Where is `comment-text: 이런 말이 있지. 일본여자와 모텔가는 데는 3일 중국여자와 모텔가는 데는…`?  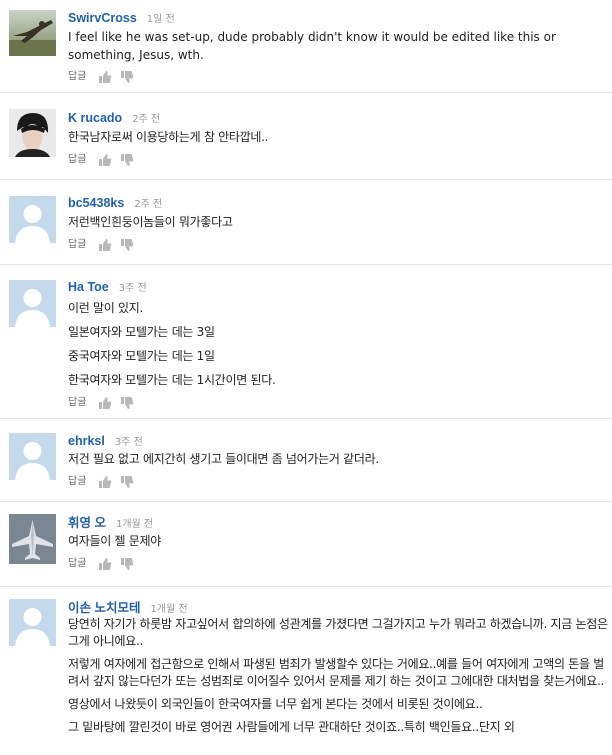
comment-text: 이런 말이 있지. 일본여자와 모텔가는 데는 3일 중국여자와 모텔가는 데는… is located at coordinates (338, 344).